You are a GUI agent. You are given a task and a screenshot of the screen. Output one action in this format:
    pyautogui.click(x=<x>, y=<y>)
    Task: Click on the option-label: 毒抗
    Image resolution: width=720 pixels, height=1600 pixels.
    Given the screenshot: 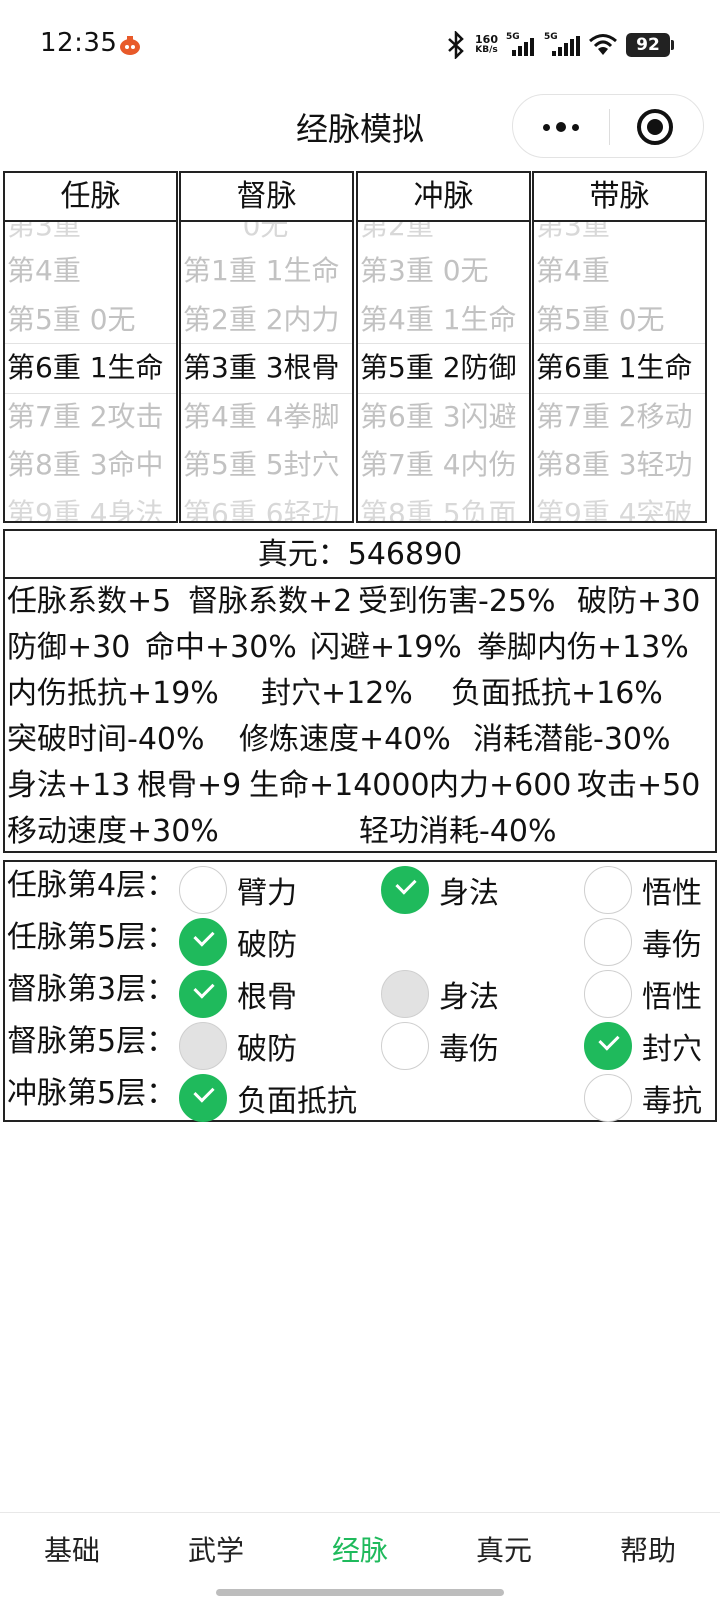 What is the action you would take?
    pyautogui.click(x=672, y=1102)
    